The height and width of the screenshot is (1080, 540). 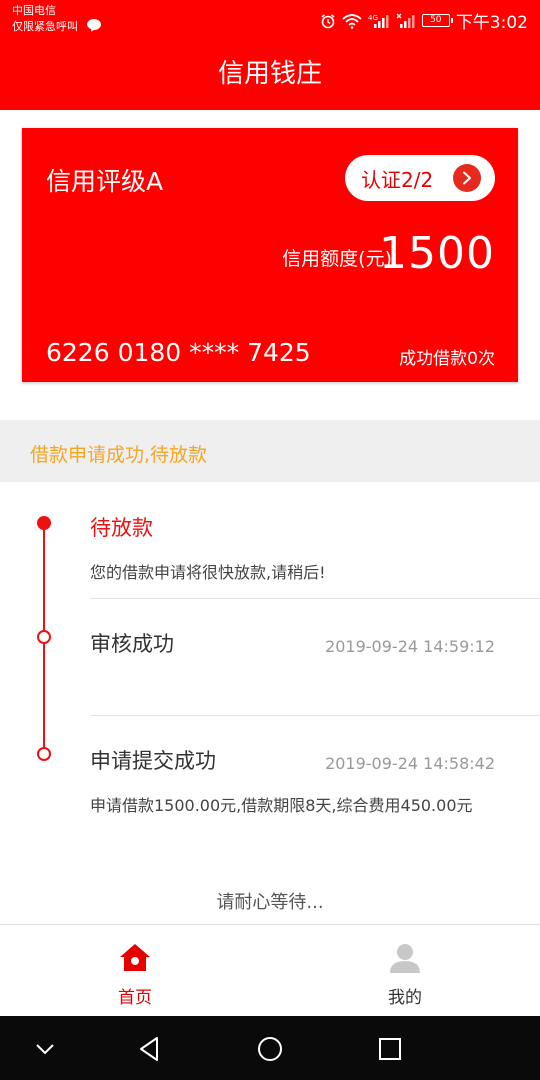 I want to click on bank-card-number: 6226 0180 **** 7425, so click(x=178, y=352).